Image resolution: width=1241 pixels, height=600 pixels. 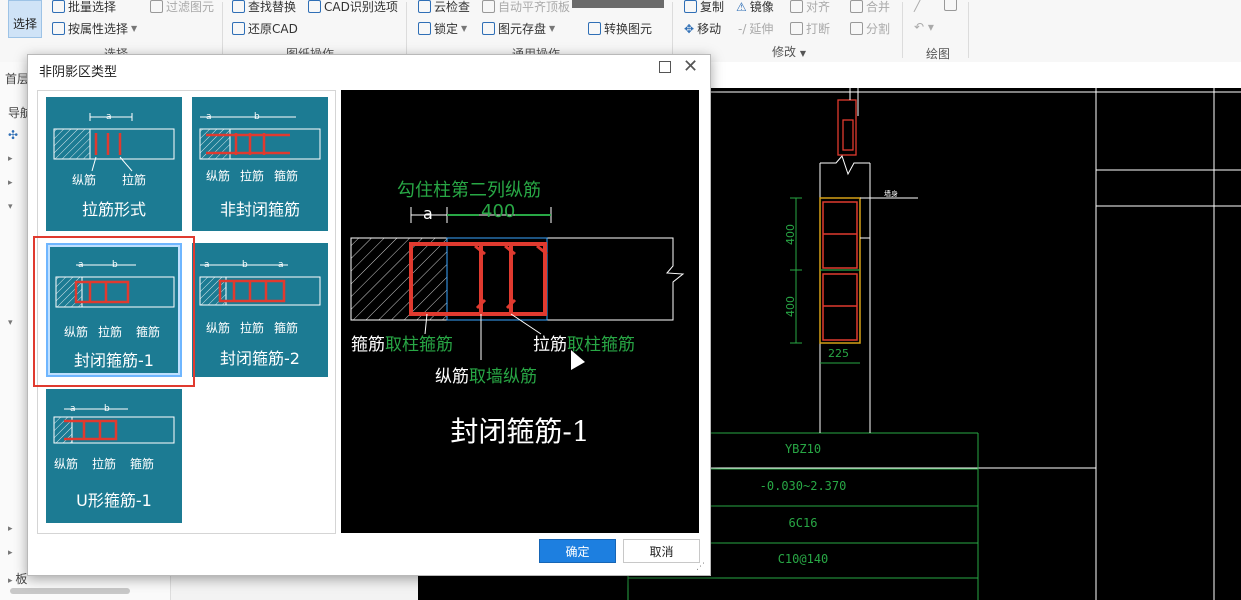 What do you see at coordinates (690, 66) in the screenshot?
I see `close-icon: ✕` at bounding box center [690, 66].